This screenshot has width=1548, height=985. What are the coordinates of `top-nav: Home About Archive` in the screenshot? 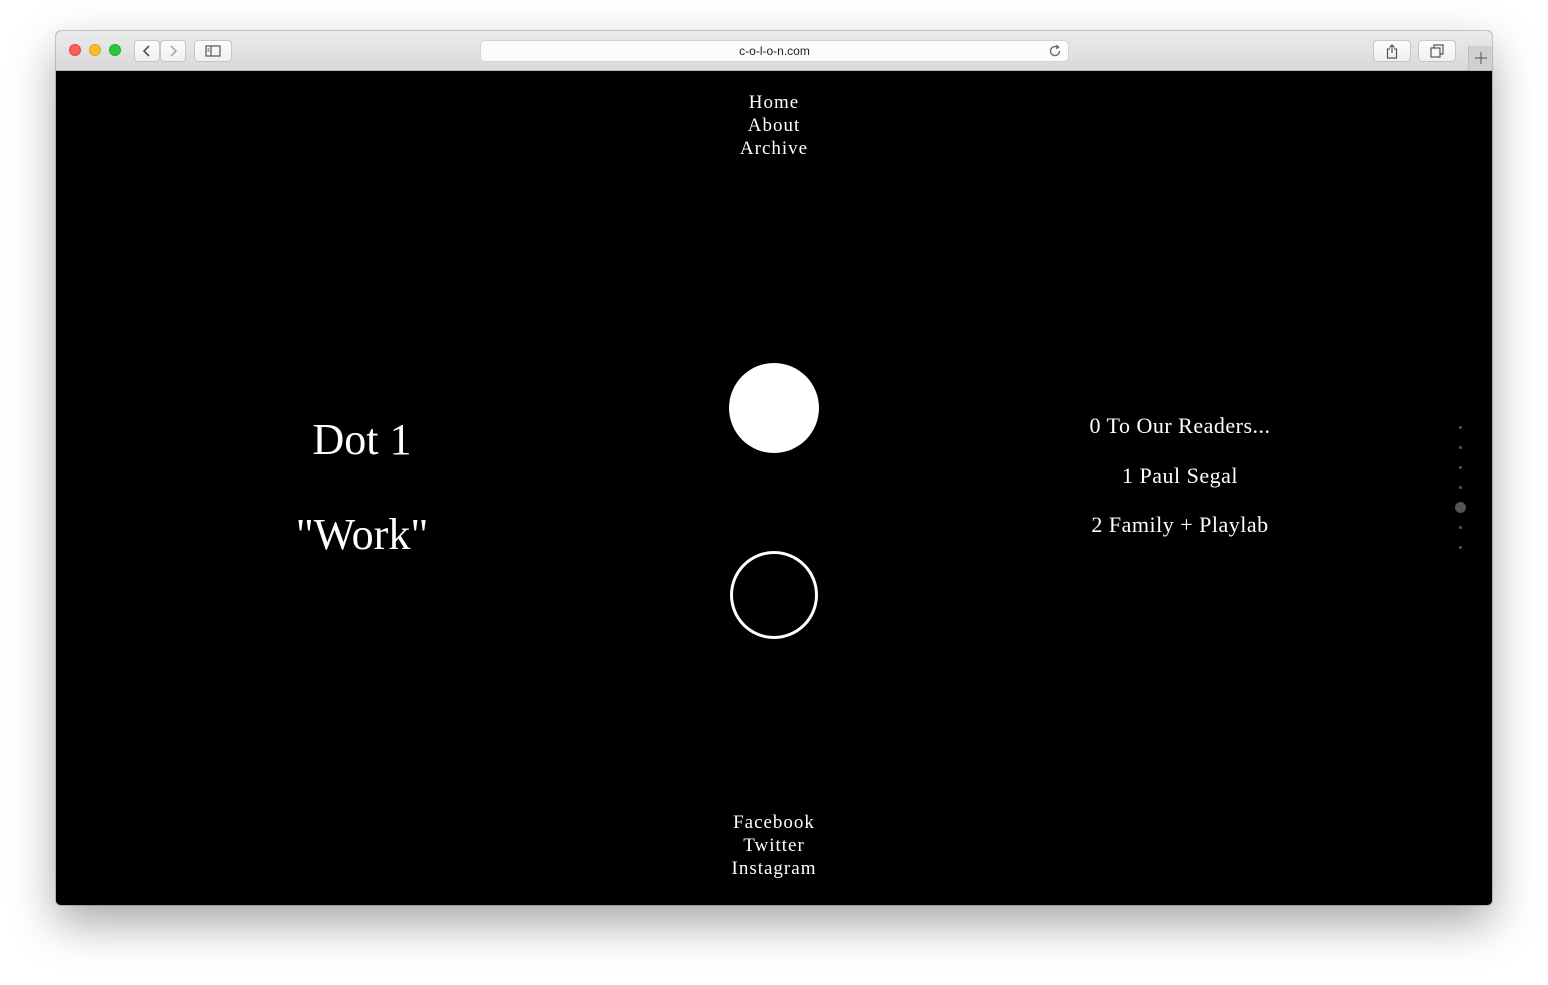 It's located at (774, 125).